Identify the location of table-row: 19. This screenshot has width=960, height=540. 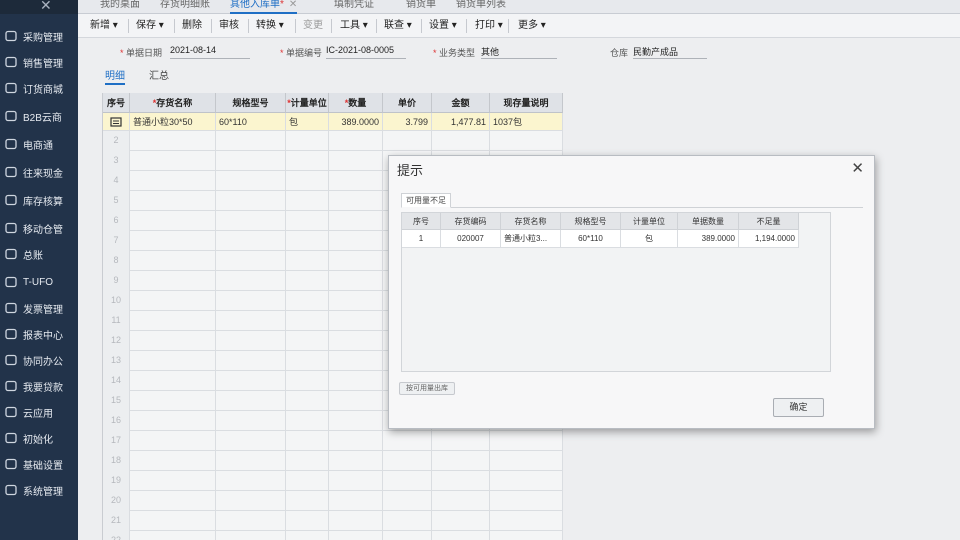
(333, 481).